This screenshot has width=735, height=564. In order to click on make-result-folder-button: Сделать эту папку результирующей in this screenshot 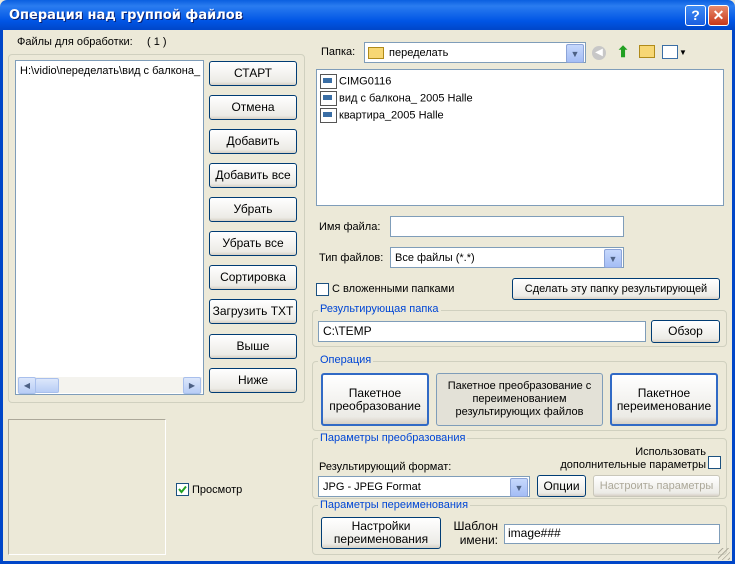, I will do `click(616, 289)`.